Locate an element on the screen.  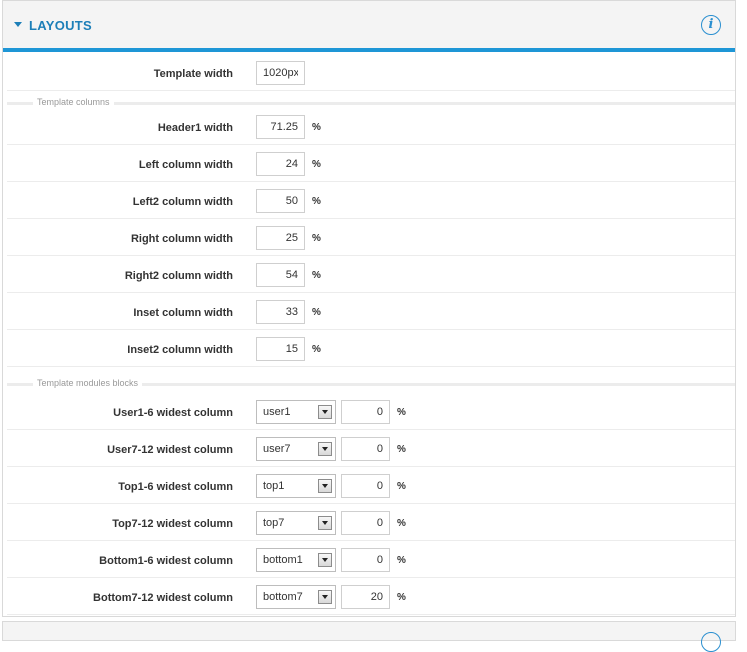
column-width-label: Right2 column width is located at coordinates (178, 276).